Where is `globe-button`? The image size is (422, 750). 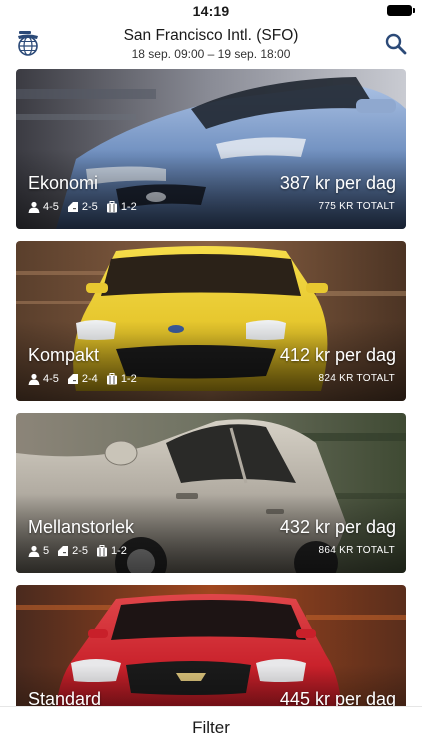 globe-button is located at coordinates (28, 43).